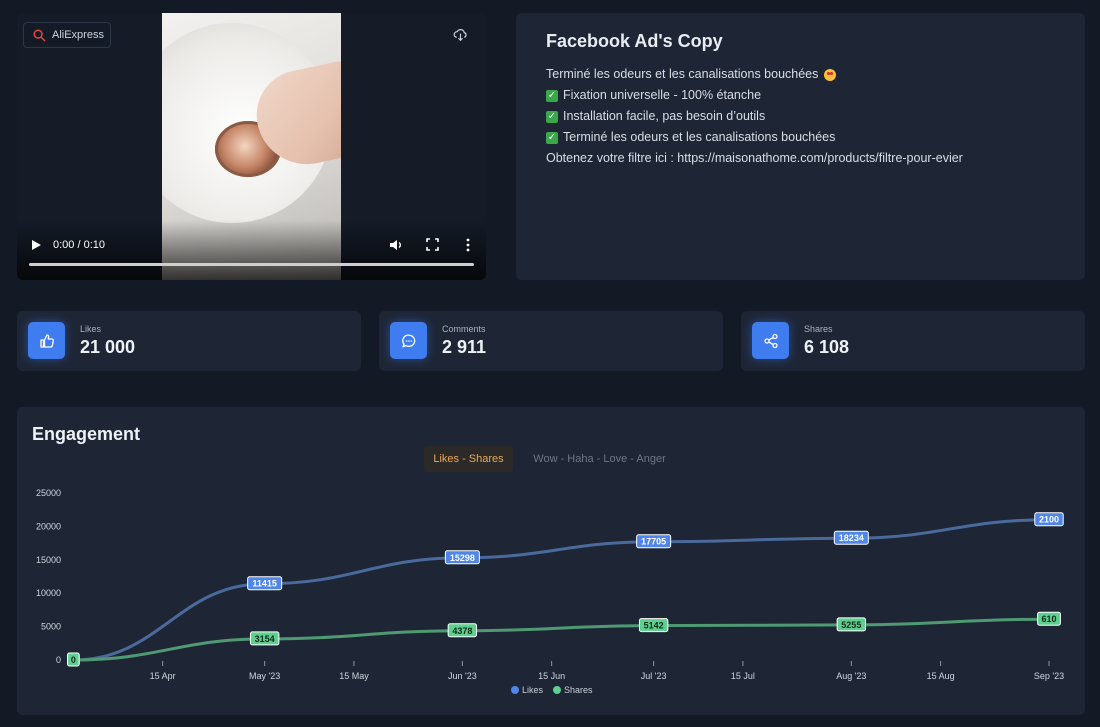  I want to click on ad-copy-line: ✓ Fixation universelle - 100% étanche, so click(654, 95).